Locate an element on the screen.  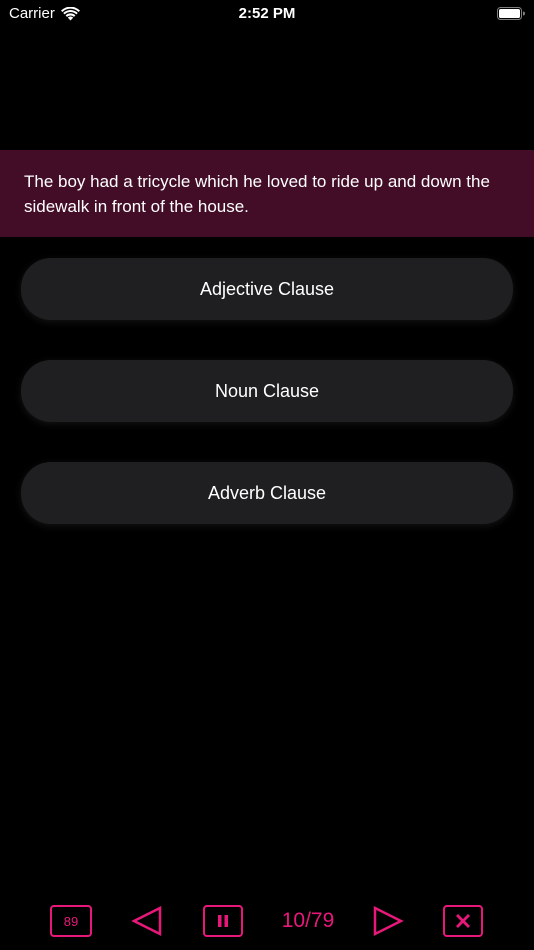
close-button is located at coordinates (463, 921).